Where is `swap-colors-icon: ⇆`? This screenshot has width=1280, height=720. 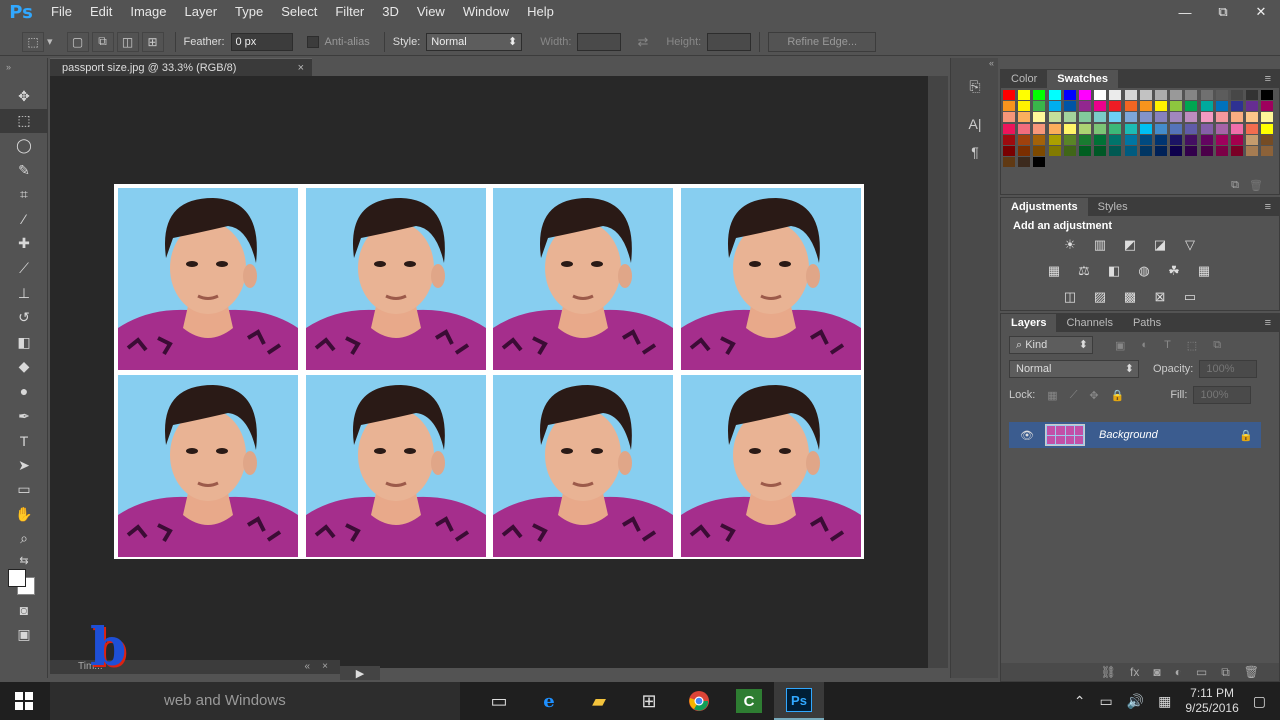 swap-colors-icon: ⇆ is located at coordinates (24, 560).